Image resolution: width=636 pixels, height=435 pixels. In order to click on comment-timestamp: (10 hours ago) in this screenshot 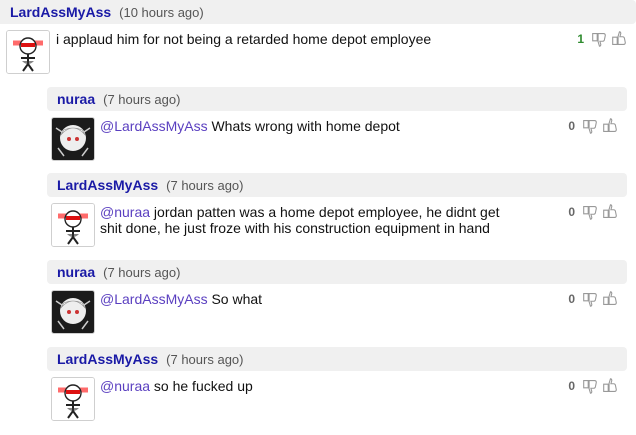, I will do `click(161, 12)`.